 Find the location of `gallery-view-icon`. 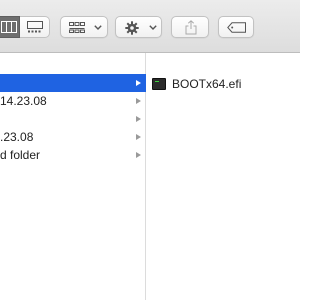

gallery-view-icon is located at coordinates (35, 27).